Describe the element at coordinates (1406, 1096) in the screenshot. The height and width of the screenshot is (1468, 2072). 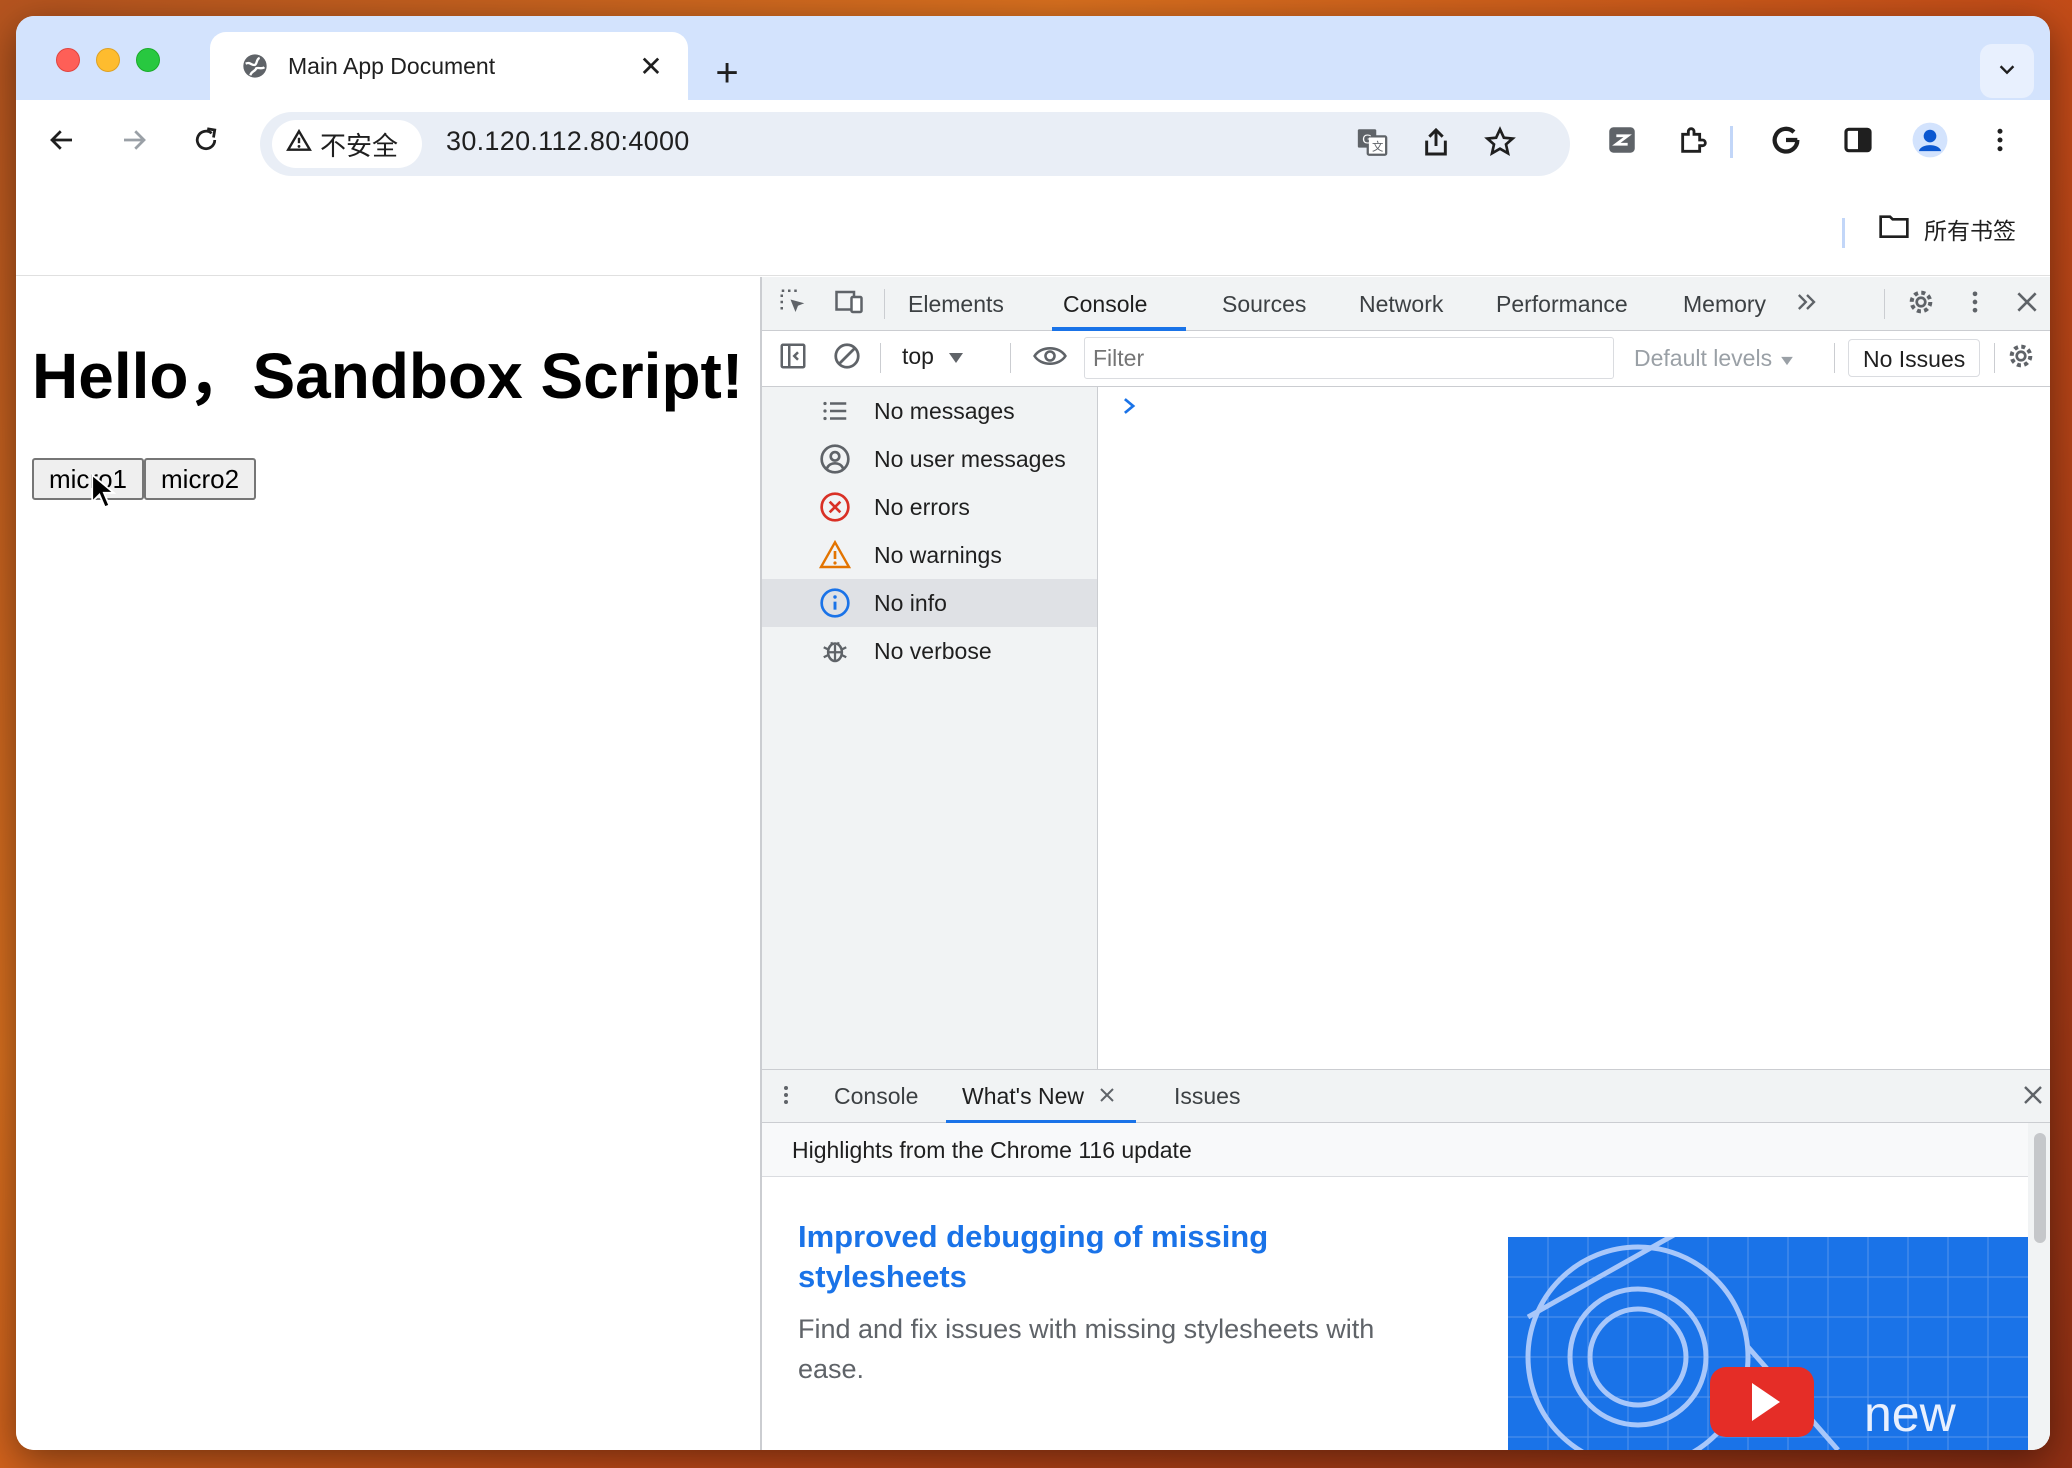
I see `drawer-tab-bar: Console What's New Issues` at that location.